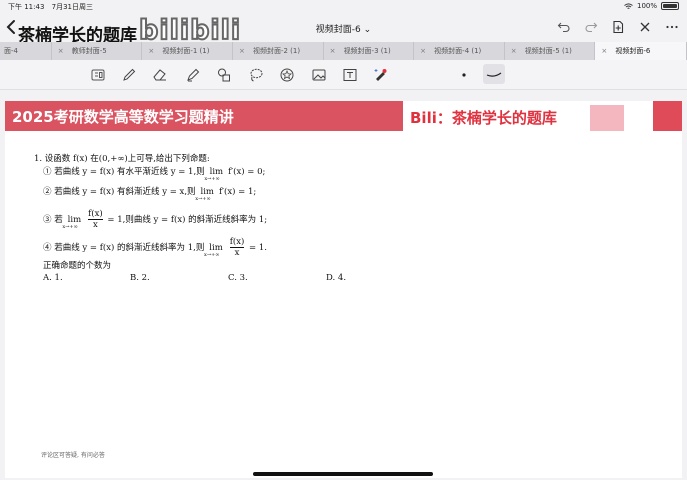  I want to click on laser-pointer-icon, so click(380, 75).